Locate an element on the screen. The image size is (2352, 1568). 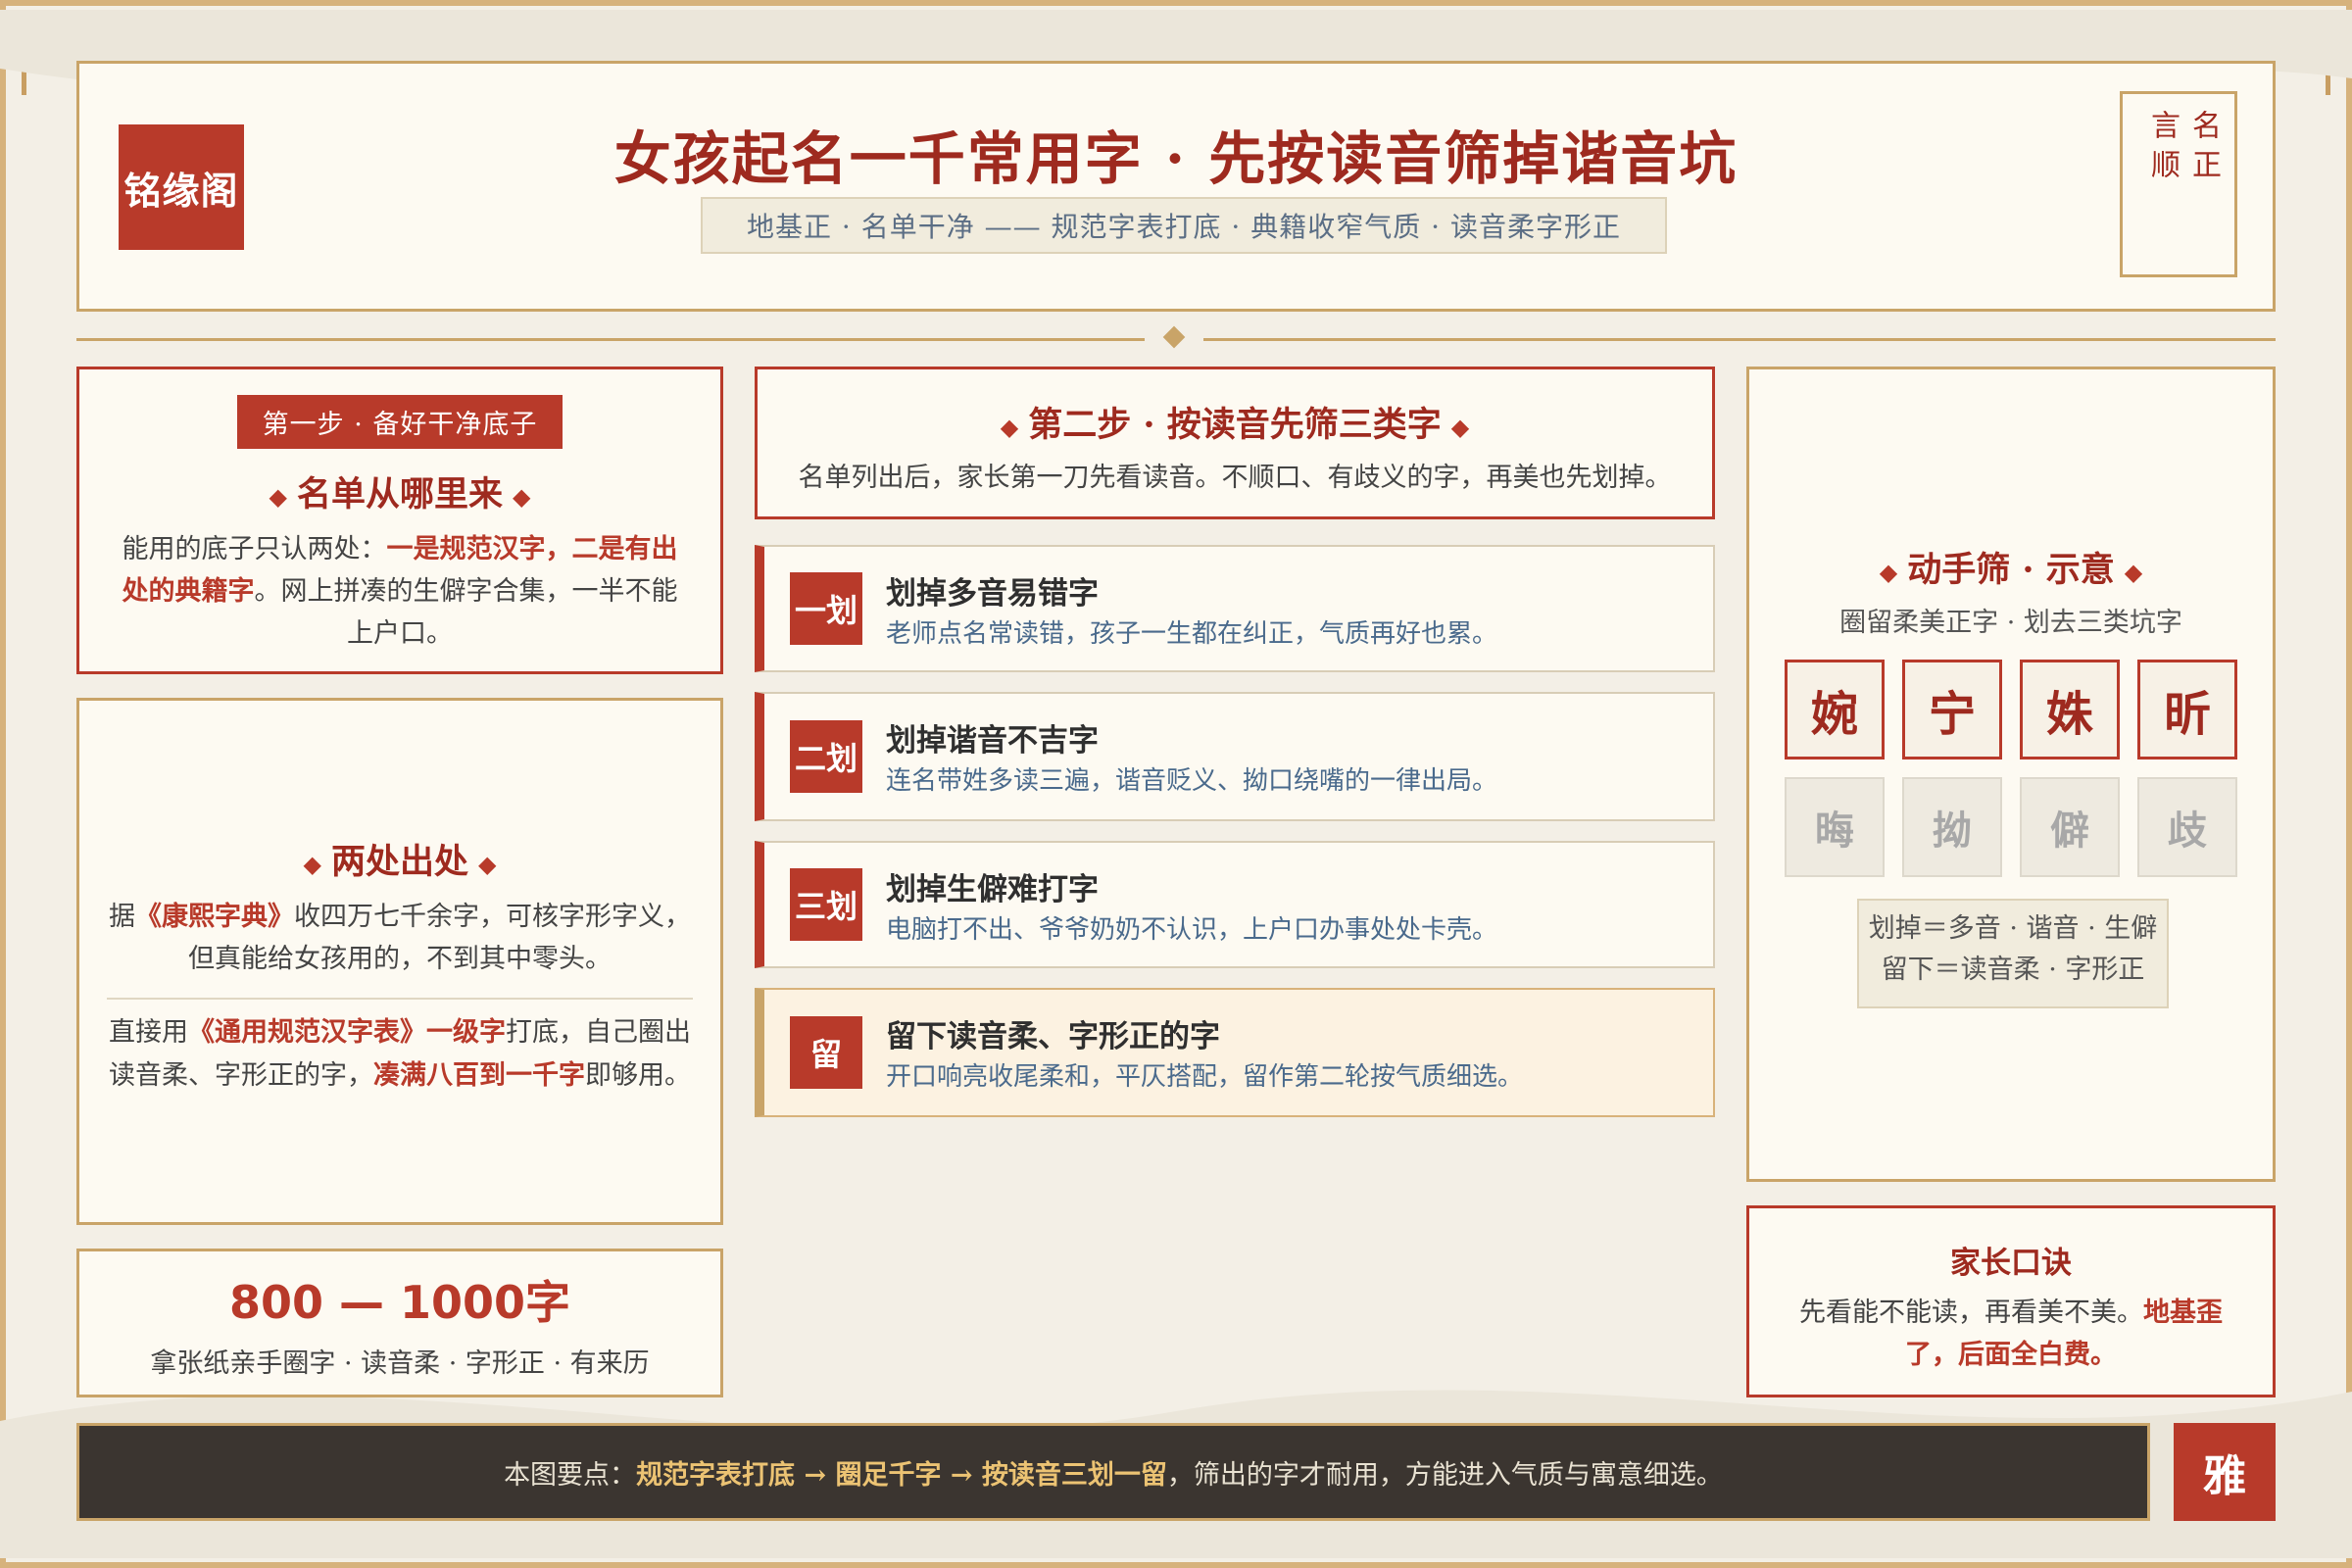
rule-box: 划掉＝多音 · 谐音 · 生僻 留下＝读音柔 · 字形正 is located at coordinates (2013, 953).